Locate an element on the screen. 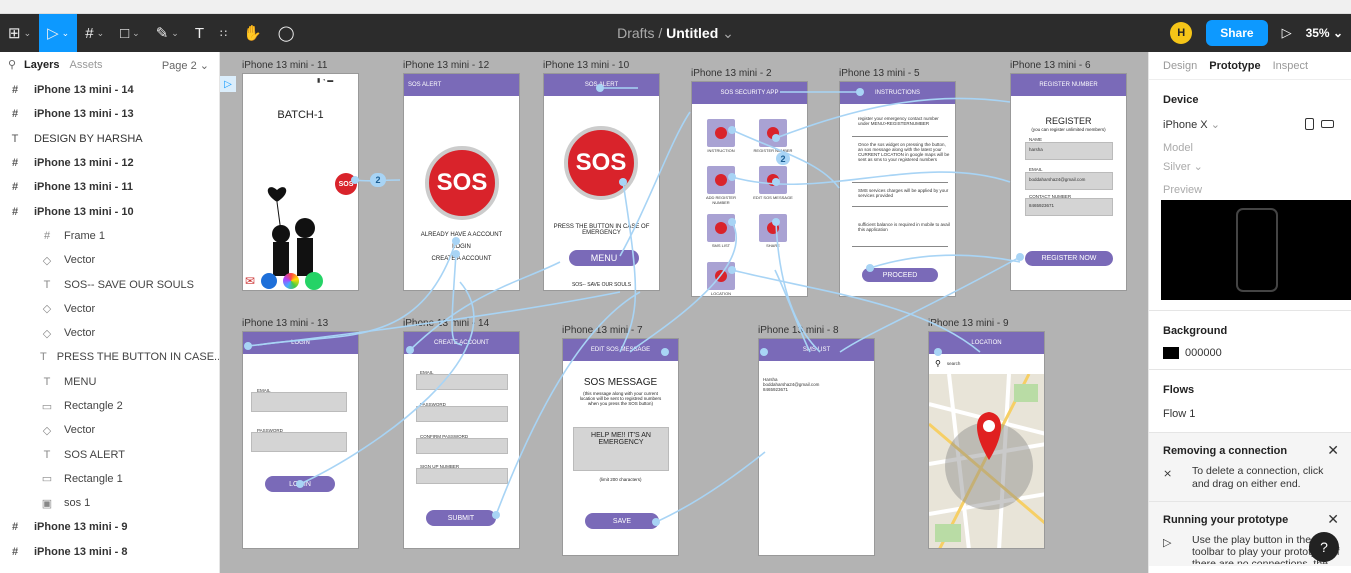  layer-item: # iPhone 13 mini - 9 is located at coordinates (109, 527).